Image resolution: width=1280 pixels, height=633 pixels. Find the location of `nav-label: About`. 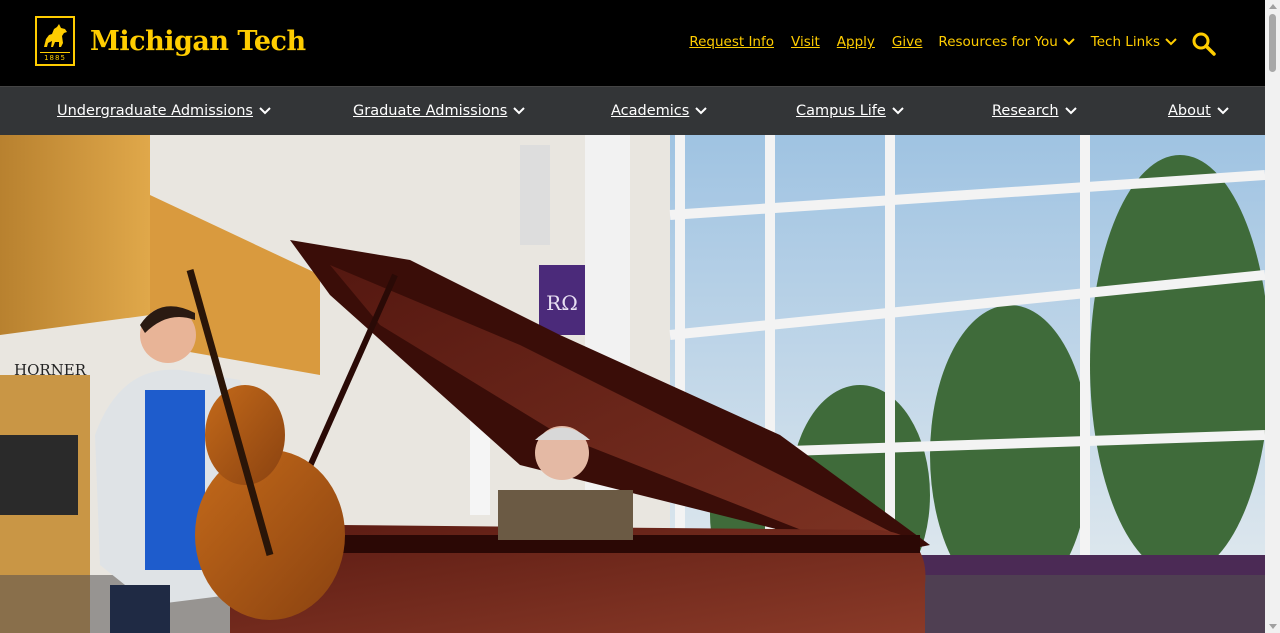

nav-label: About is located at coordinates (1189, 111).